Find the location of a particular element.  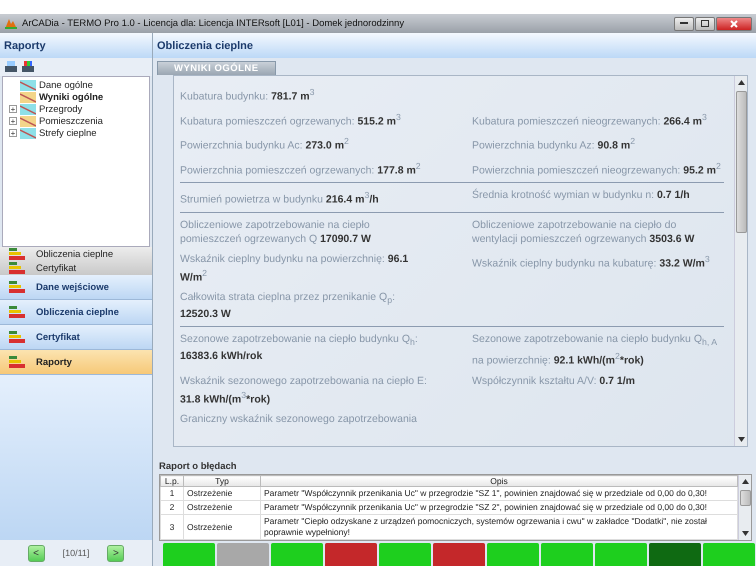

result-text: Kubatura budynku: 781.7 m$^{3}$ is located at coordinates (248, 95).